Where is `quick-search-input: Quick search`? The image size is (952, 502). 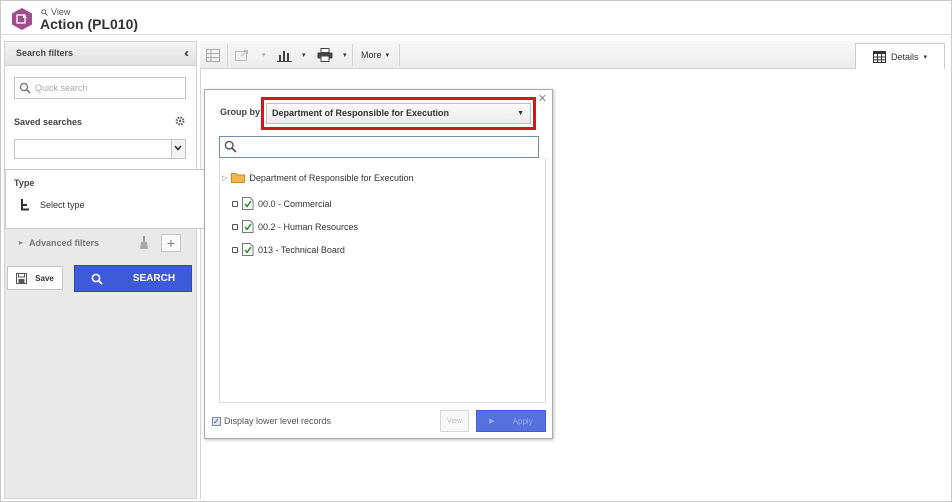
quick-search-input: Quick search is located at coordinates (100, 88).